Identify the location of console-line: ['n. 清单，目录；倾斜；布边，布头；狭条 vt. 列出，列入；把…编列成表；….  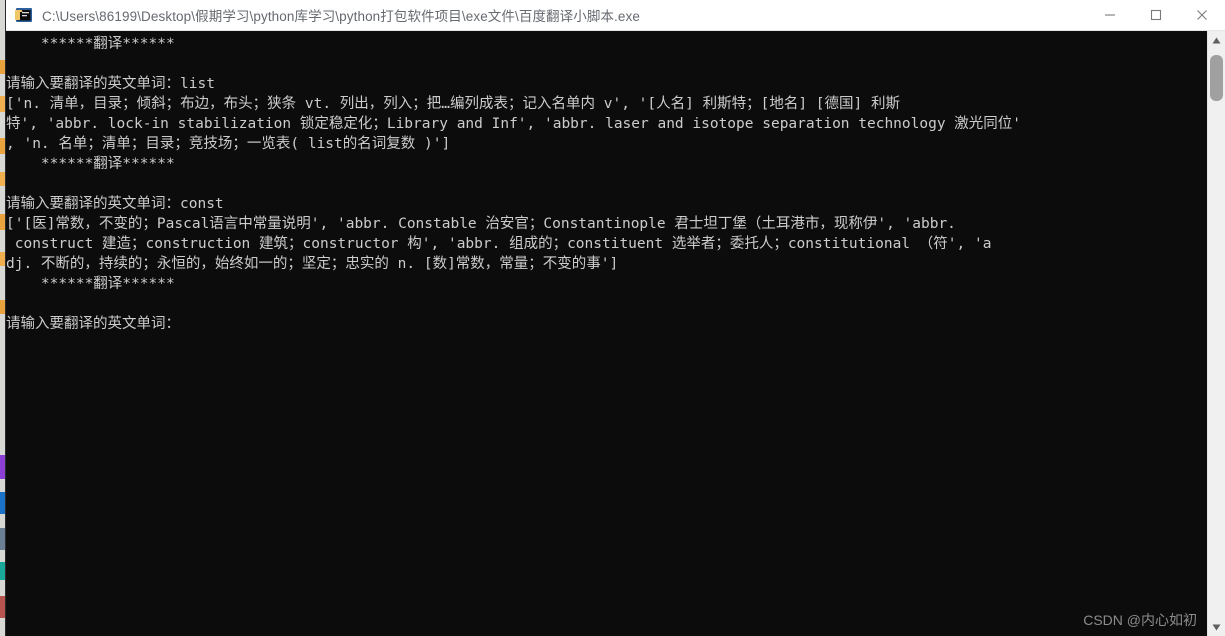
(453, 104).